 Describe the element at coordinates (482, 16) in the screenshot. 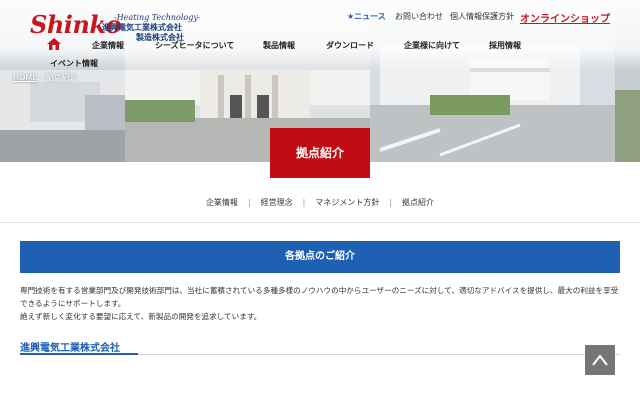

I see `privacy-policy-link: 個人情報保護方針` at that location.